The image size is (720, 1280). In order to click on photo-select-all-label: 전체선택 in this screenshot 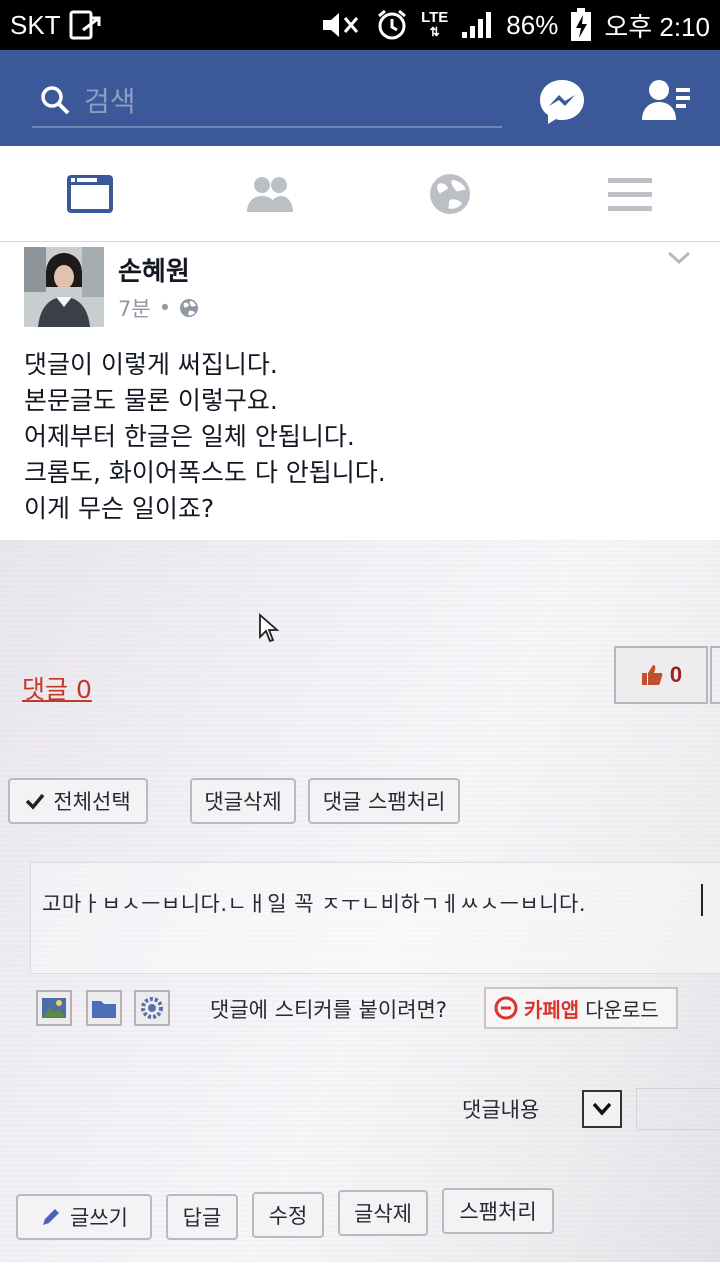, I will do `click(92, 802)`.